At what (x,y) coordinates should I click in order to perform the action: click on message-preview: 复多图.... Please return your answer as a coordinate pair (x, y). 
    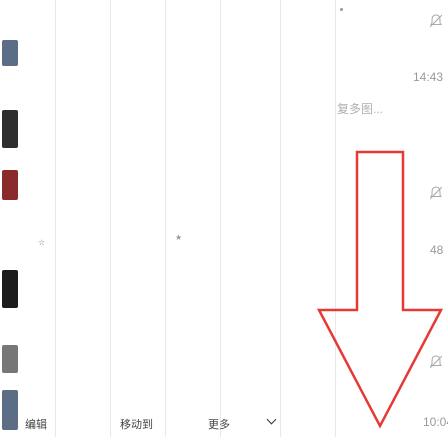
    Looking at the image, I should click on (360, 108).